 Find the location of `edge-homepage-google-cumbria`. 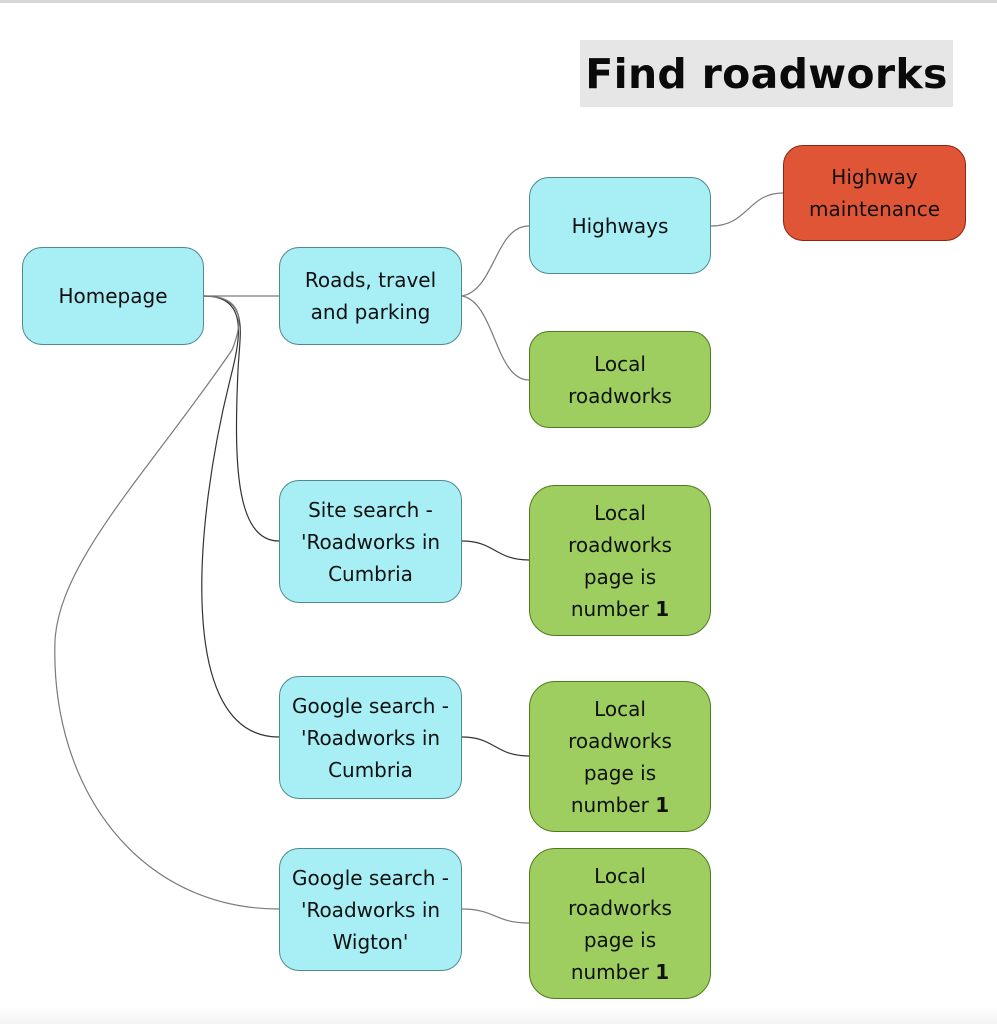

edge-homepage-google-cumbria is located at coordinates (240, 516).